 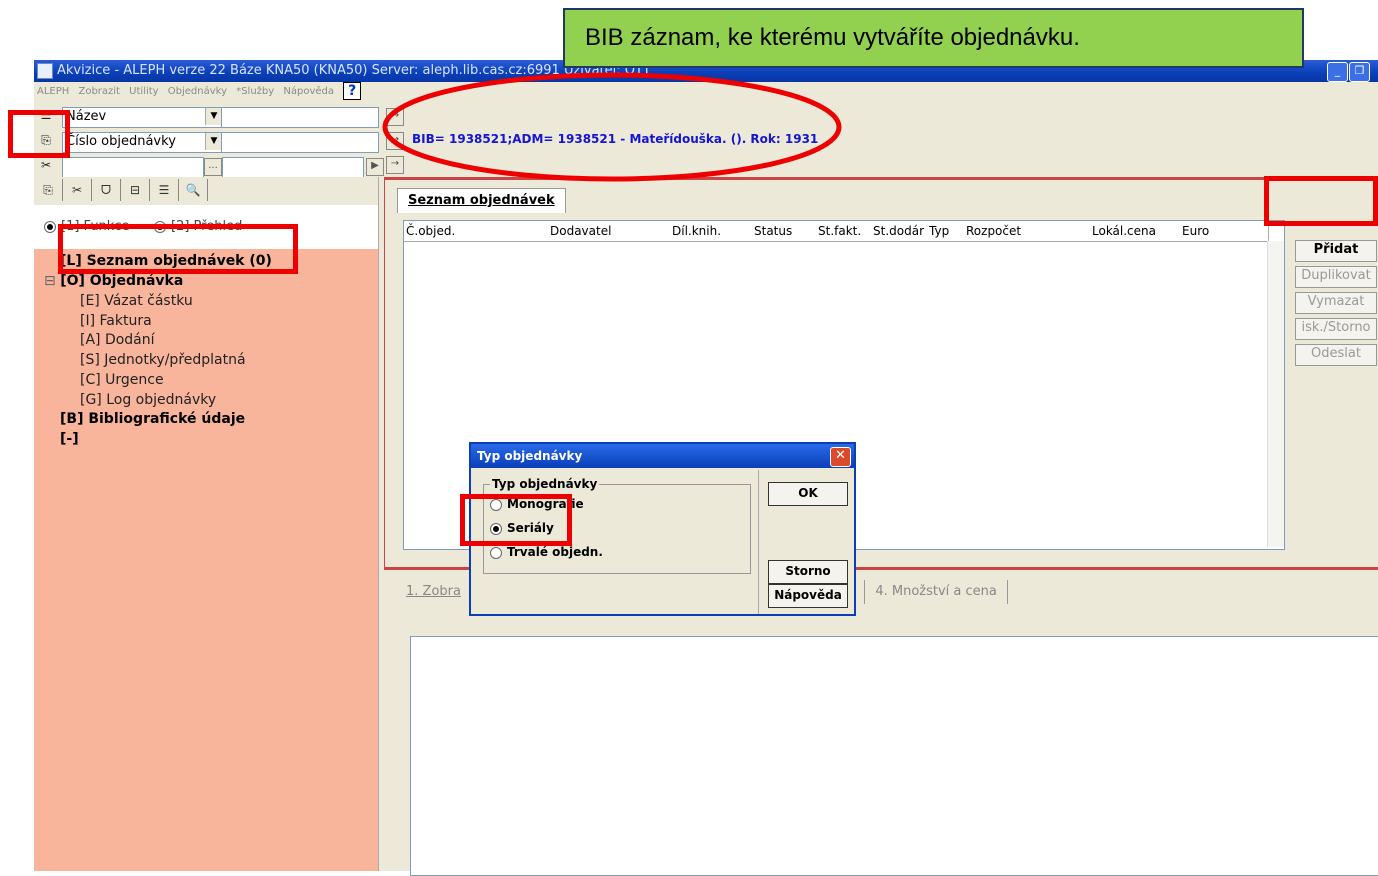 What do you see at coordinates (48, 190) in the screenshot?
I see `tab-order-icon: ⎘` at bounding box center [48, 190].